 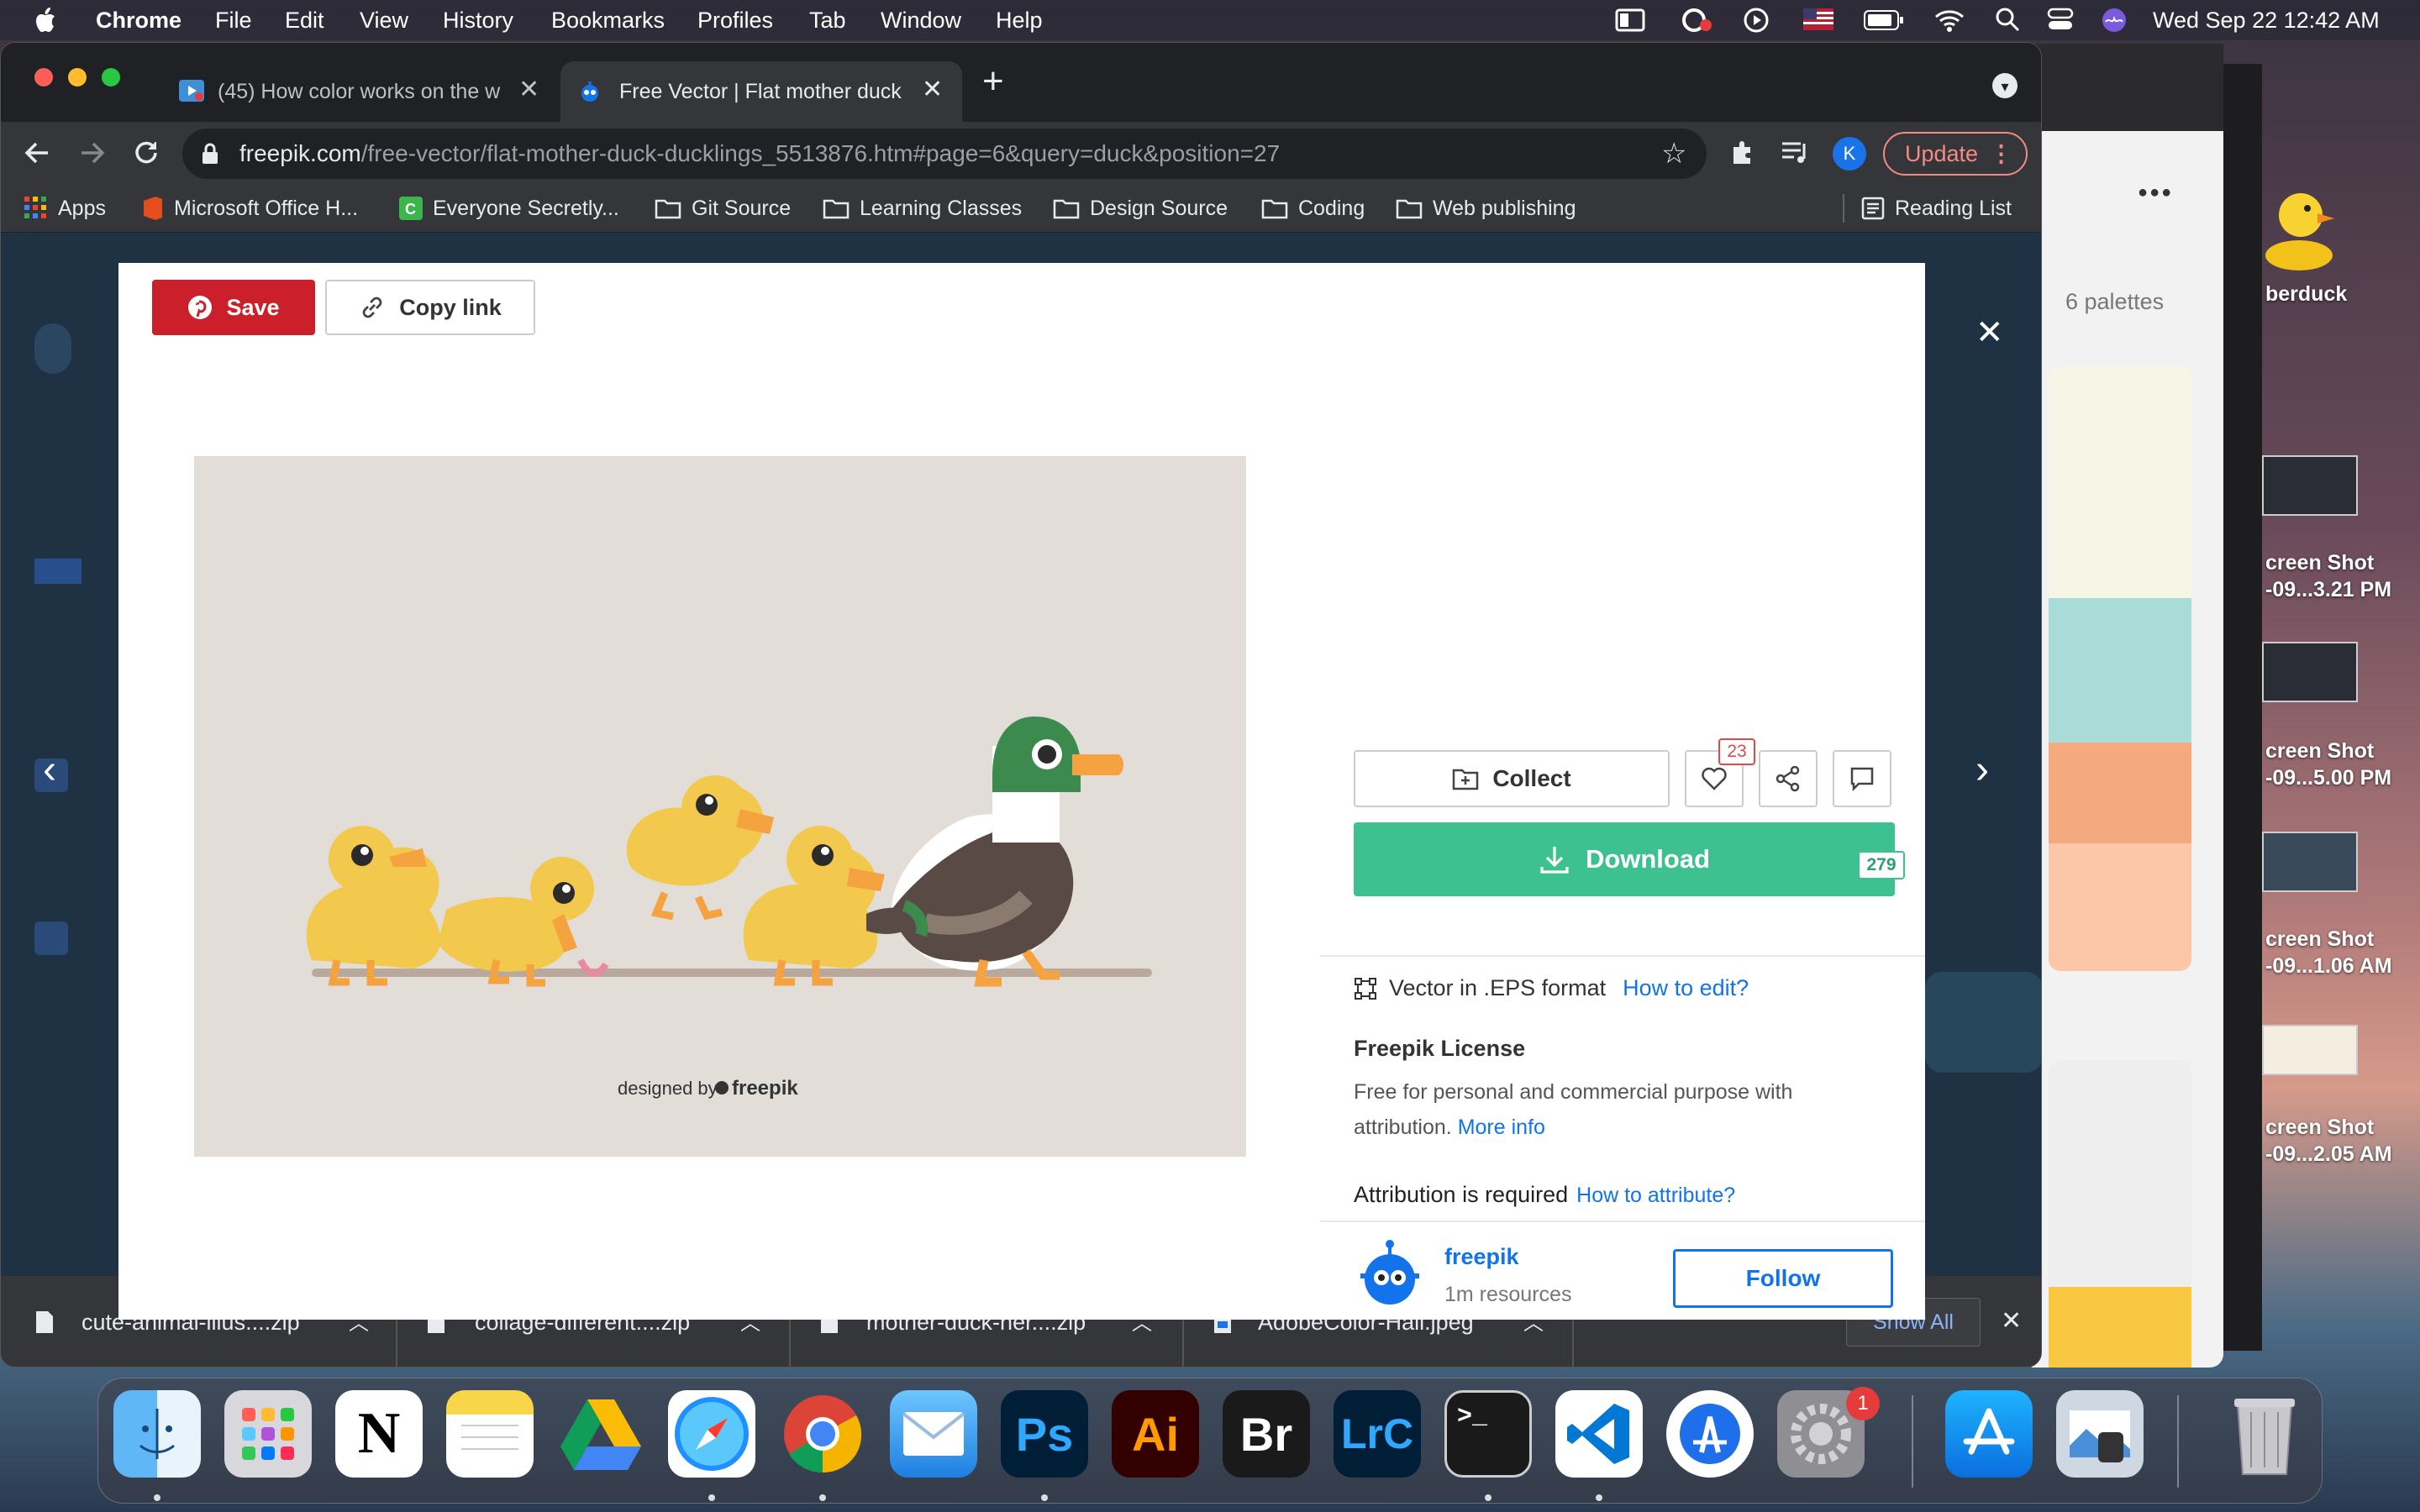 What do you see at coordinates (2114, 20) in the screenshot?
I see `siri-icon` at bounding box center [2114, 20].